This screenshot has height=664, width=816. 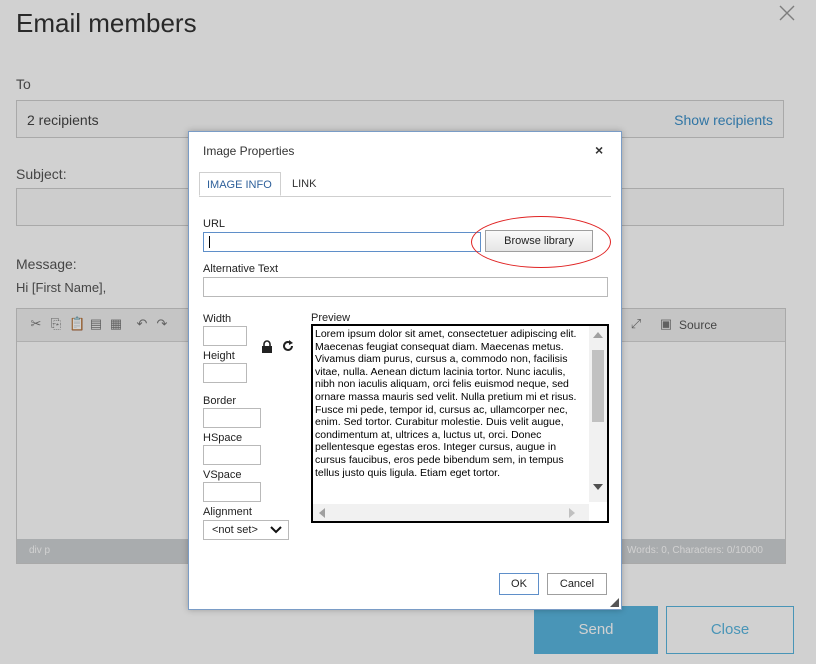 What do you see at coordinates (288, 346) in the screenshot?
I see `reset-size-icon` at bounding box center [288, 346].